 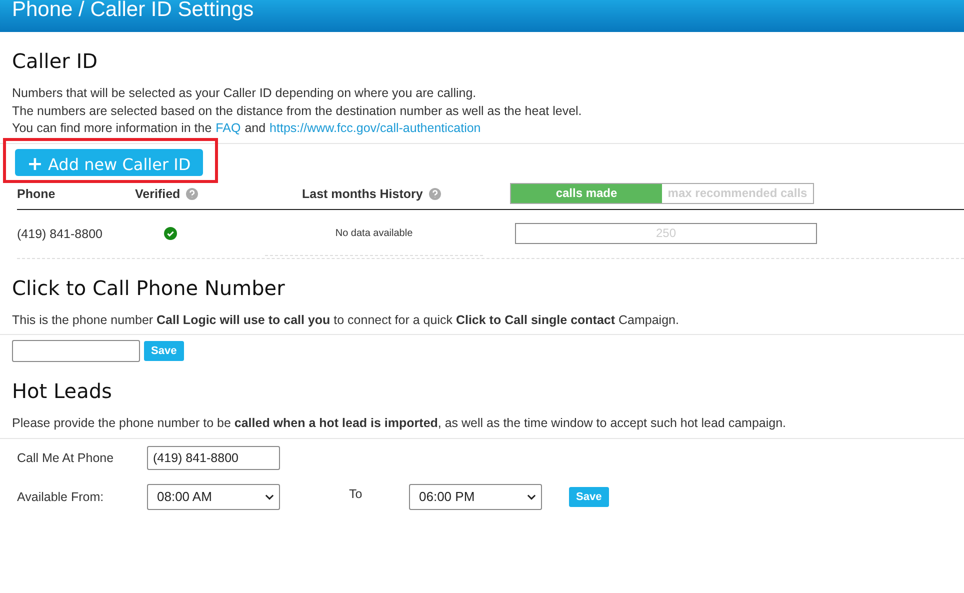 What do you see at coordinates (62, 391) in the screenshot?
I see `section-heading: Hot Leads` at bounding box center [62, 391].